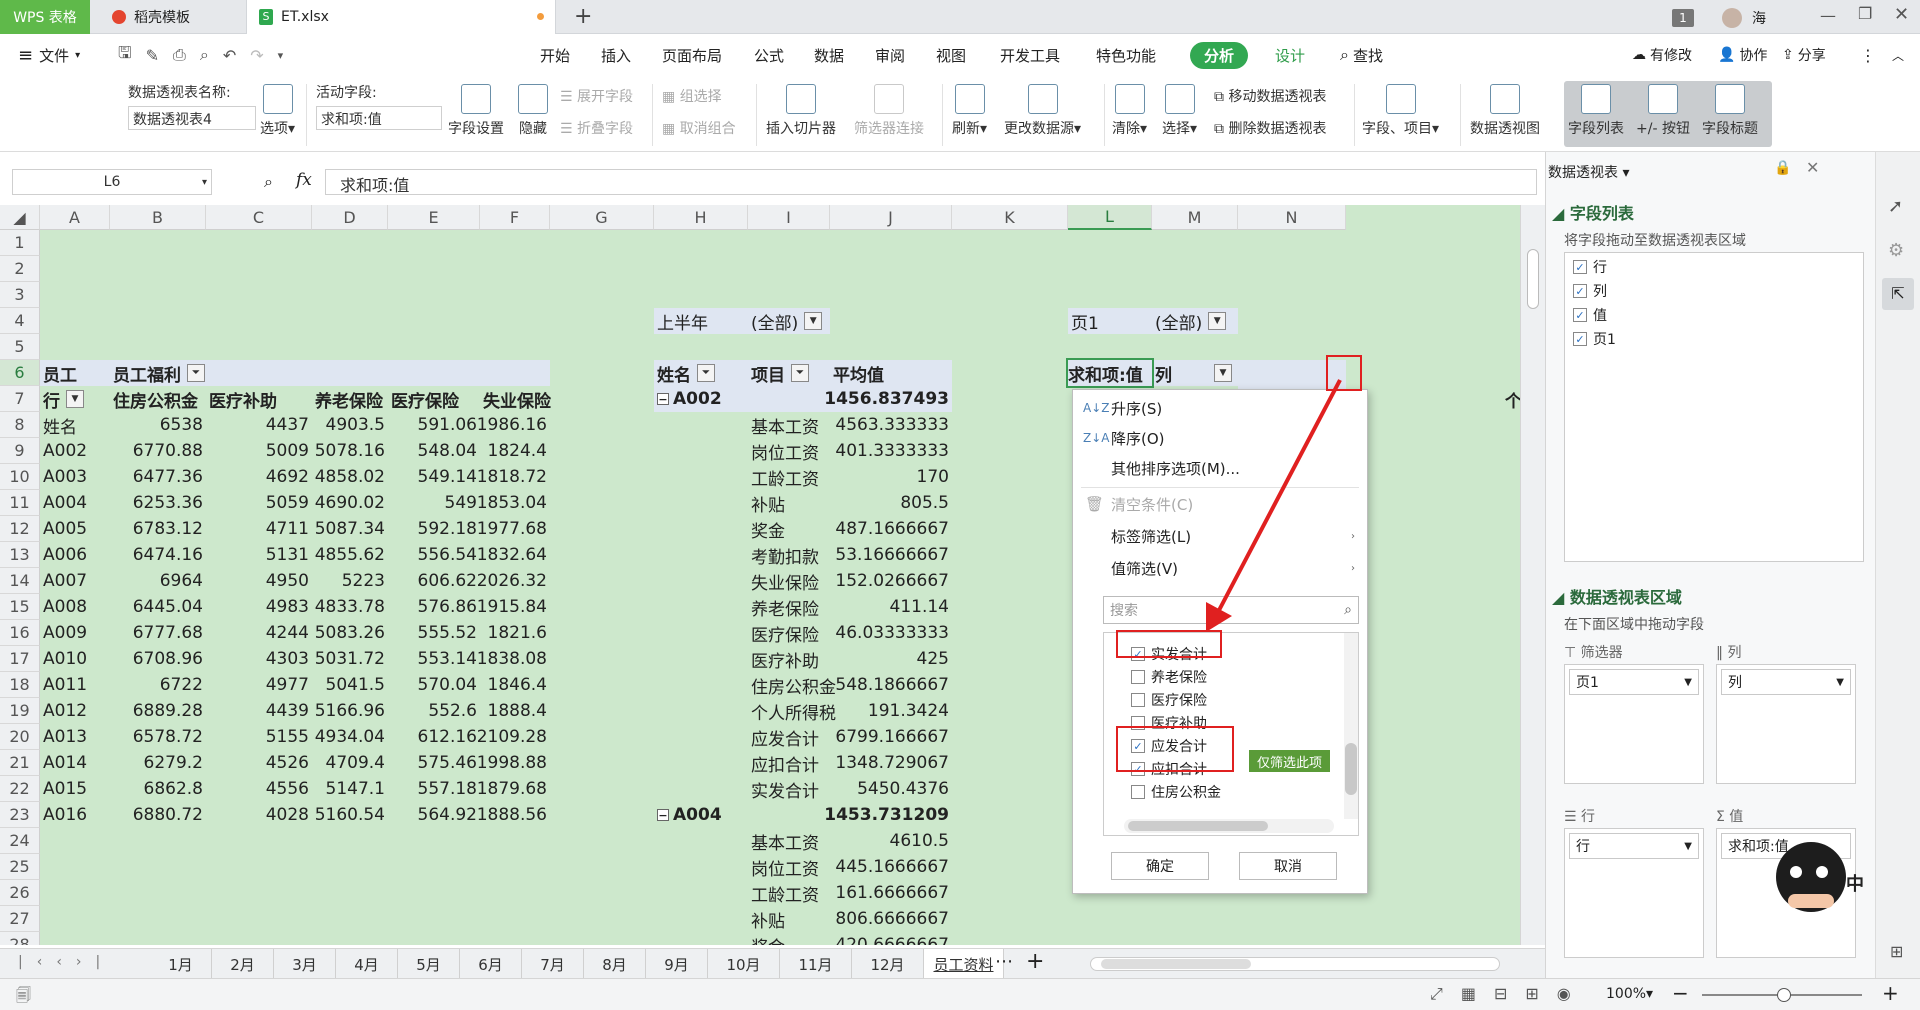  Describe the element at coordinates (813, 321) in the screenshot. I see `filter-dropdown-icon: ▼` at that location.